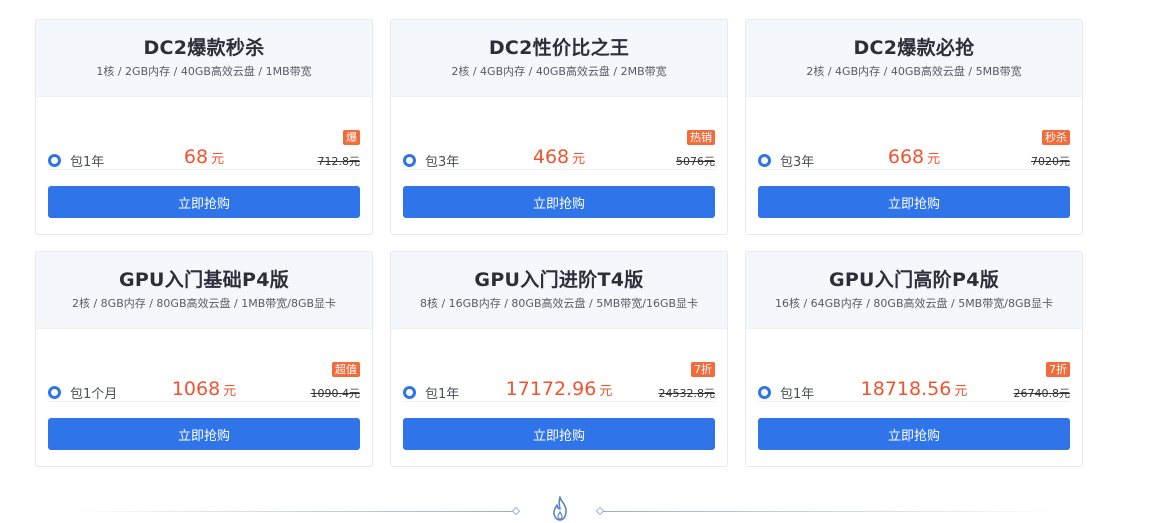  I want to click on price-row: 包1年 18718.56 元 7折 26740.8元, so click(914, 377).